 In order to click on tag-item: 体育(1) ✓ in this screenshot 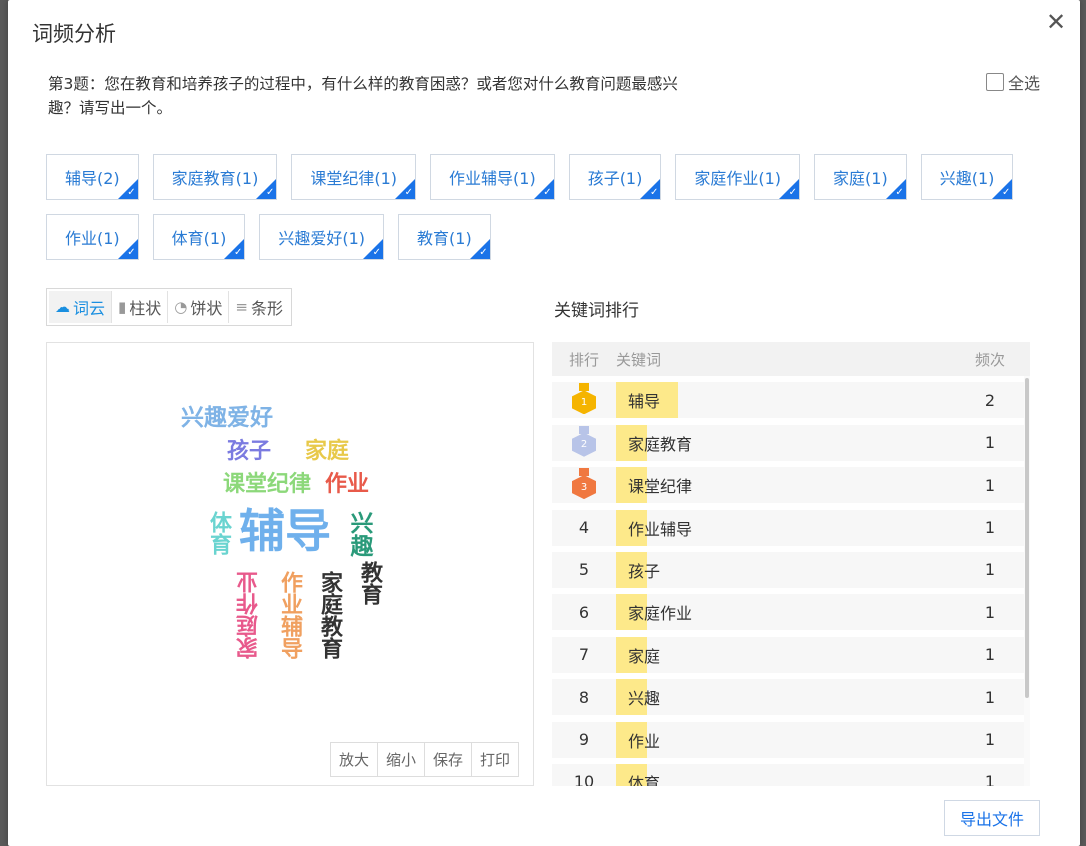, I will do `click(199, 237)`.